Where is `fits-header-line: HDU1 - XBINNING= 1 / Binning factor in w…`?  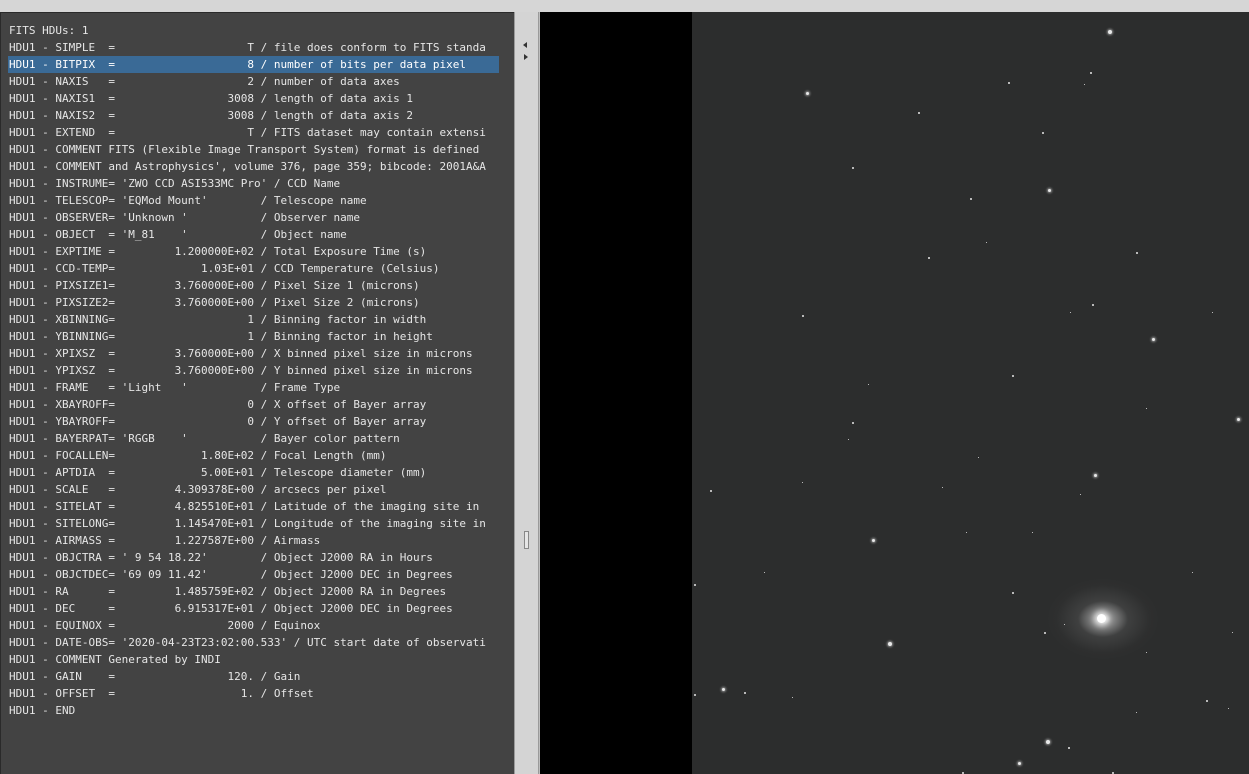 fits-header-line: HDU1 - XBINNING= 1 / Binning factor in w… is located at coordinates (253, 319).